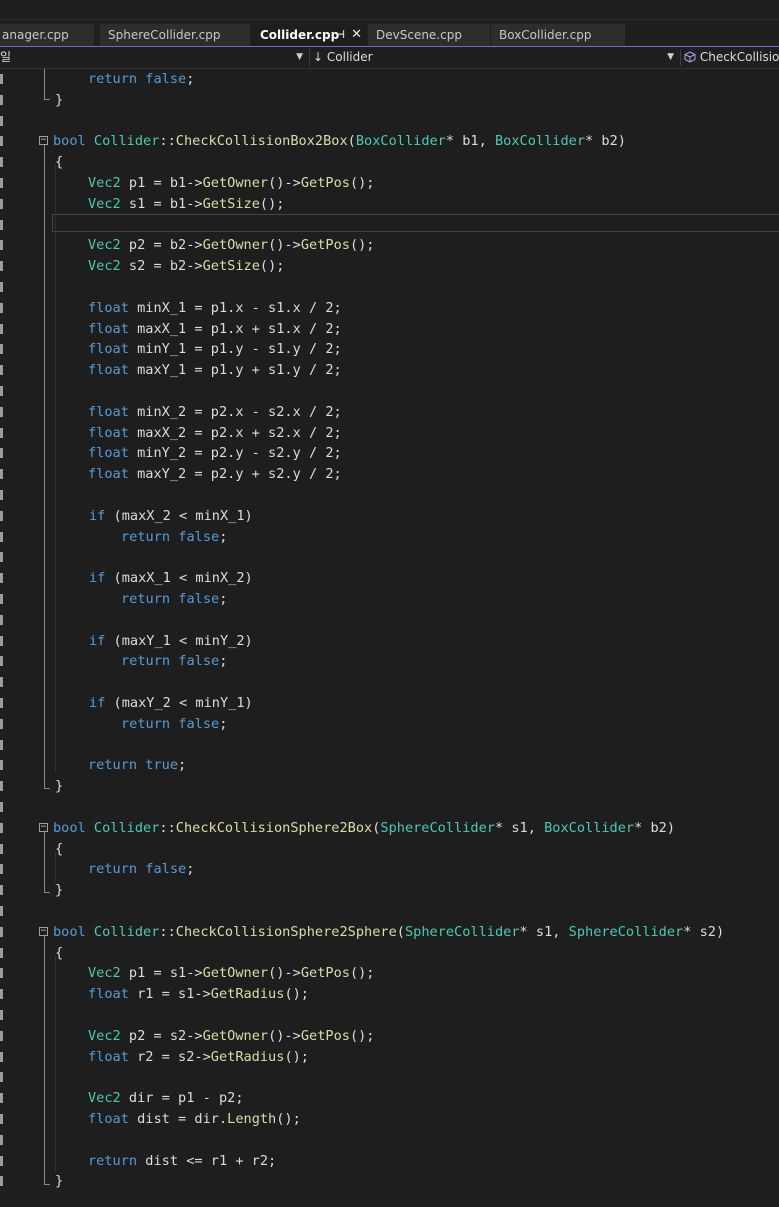 The height and width of the screenshot is (1207, 779). Describe the element at coordinates (223, 661) in the screenshot. I see `code-token: ;` at that location.